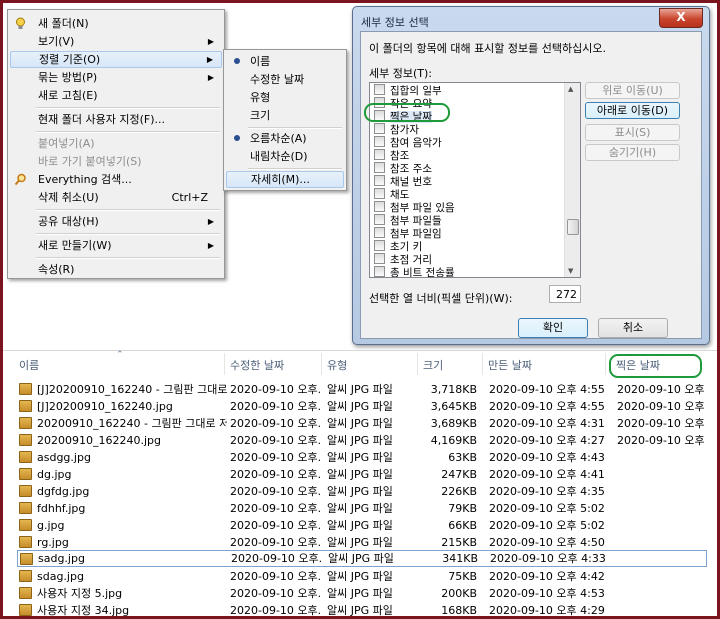 The height and width of the screenshot is (619, 720). What do you see at coordinates (116, 23) in the screenshot?
I see `menu-item-new-folder: 새 폴더(N)` at bounding box center [116, 23].